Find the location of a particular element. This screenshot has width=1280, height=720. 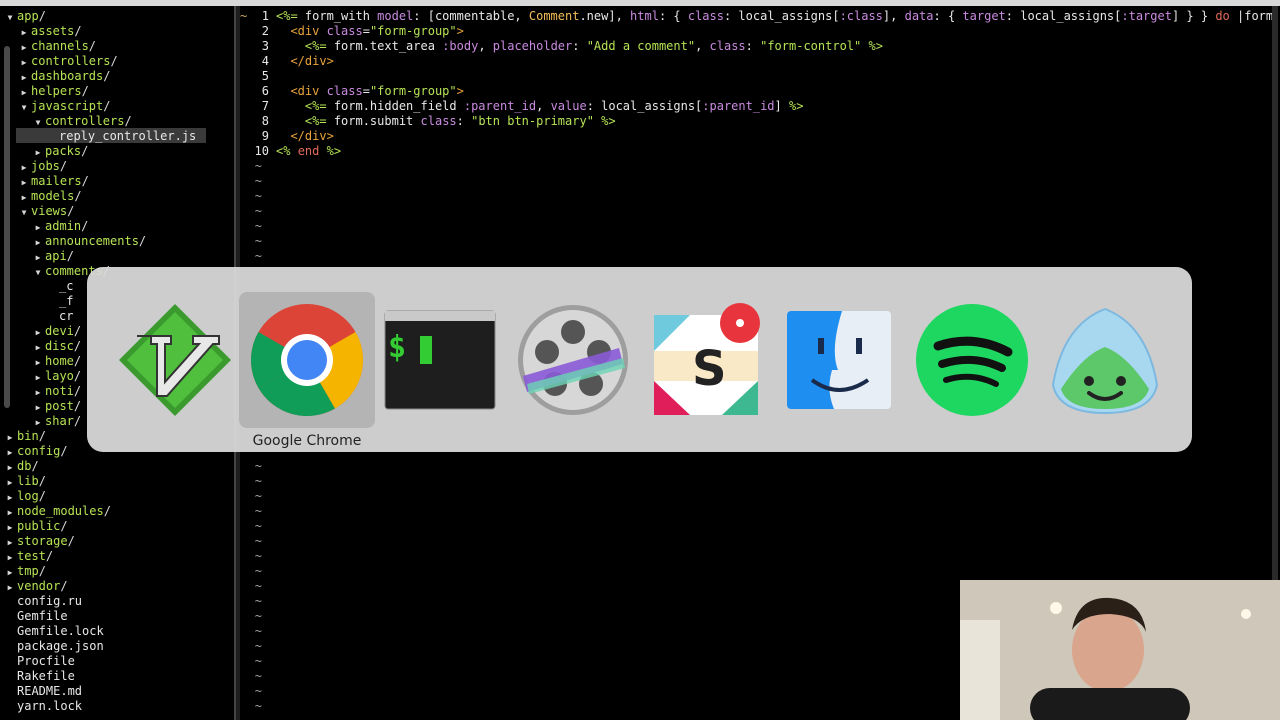

tree-folder: ▶ disc/ is located at coordinates (56, 347).